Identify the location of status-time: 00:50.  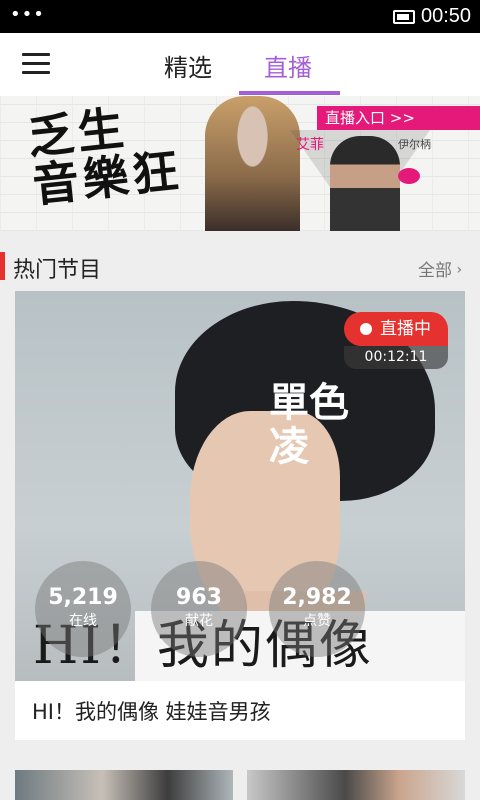
(446, 16).